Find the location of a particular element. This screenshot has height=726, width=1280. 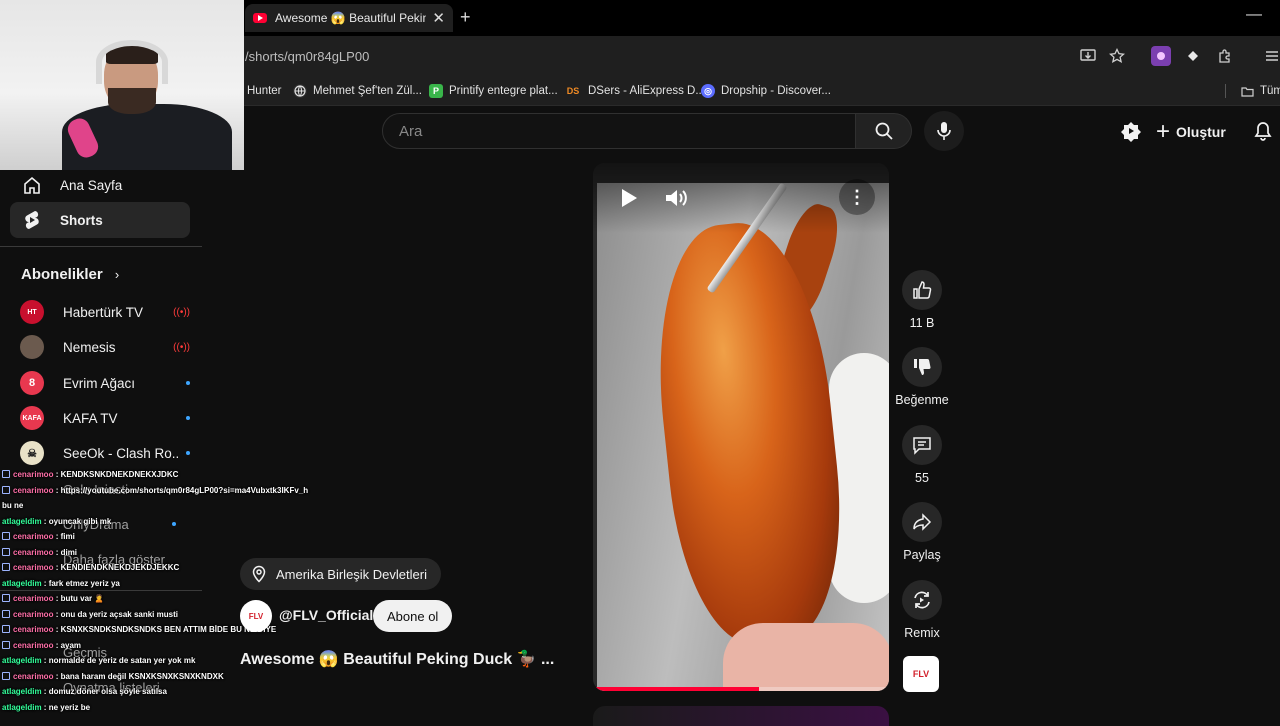

subscription-kafa-tv: KAFA KAFA TV is located at coordinates (105, 418).